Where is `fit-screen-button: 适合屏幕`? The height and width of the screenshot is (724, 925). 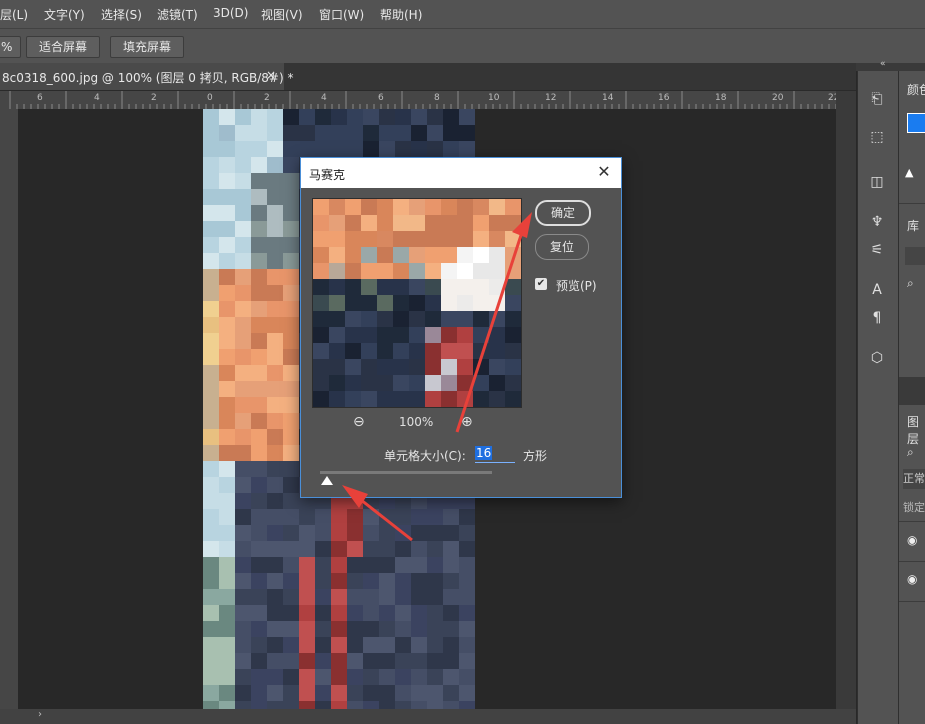 fit-screen-button: 适合屏幕 is located at coordinates (63, 47).